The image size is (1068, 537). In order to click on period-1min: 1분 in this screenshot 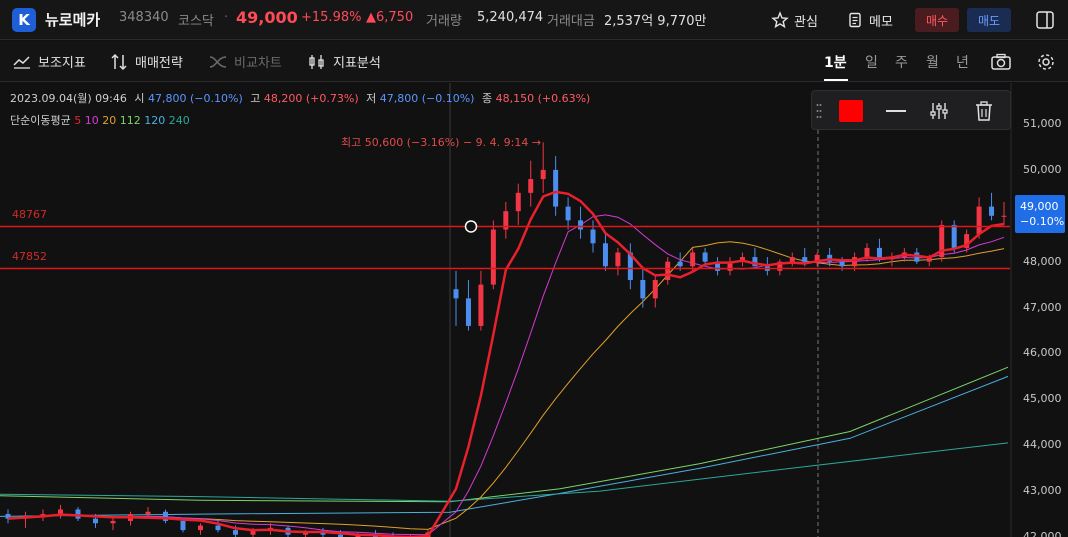, I will do `click(835, 62)`.